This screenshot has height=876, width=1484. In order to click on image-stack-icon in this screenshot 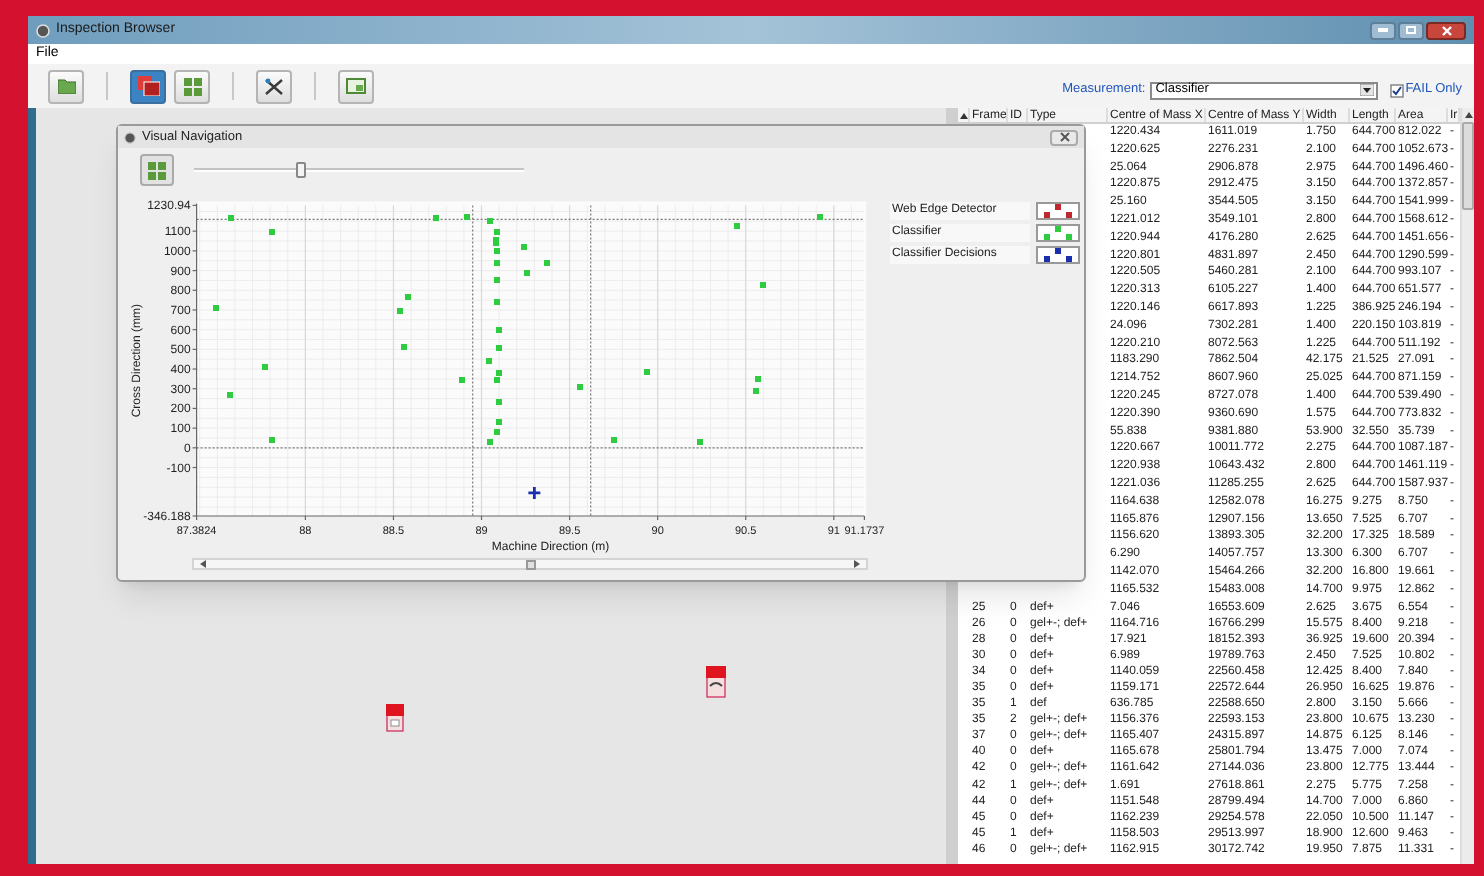, I will do `click(148, 86)`.